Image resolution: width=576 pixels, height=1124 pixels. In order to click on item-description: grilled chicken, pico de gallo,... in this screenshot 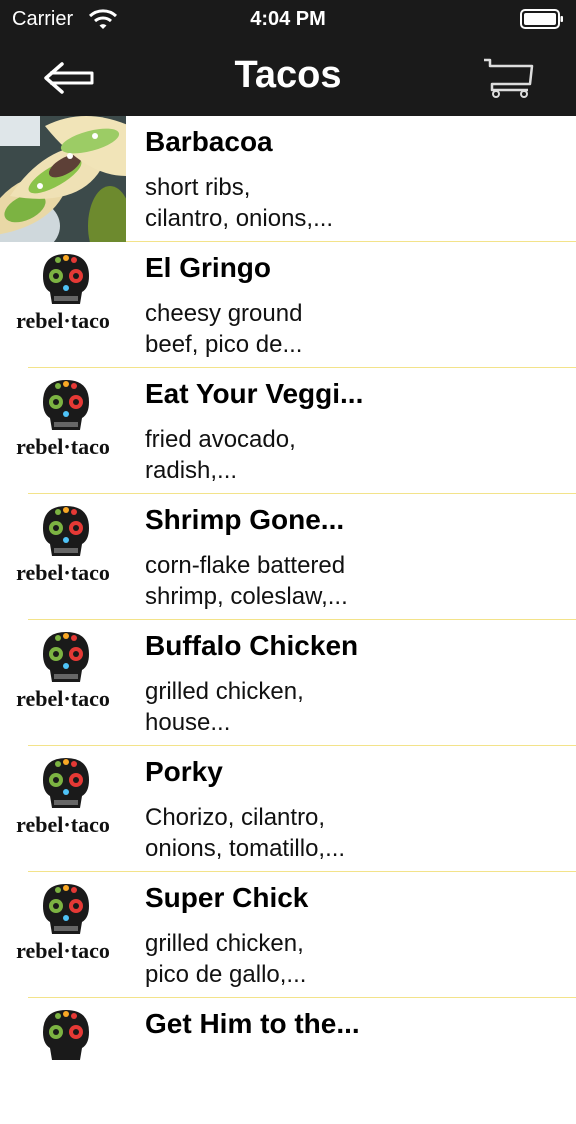, I will do `click(275, 959)`.